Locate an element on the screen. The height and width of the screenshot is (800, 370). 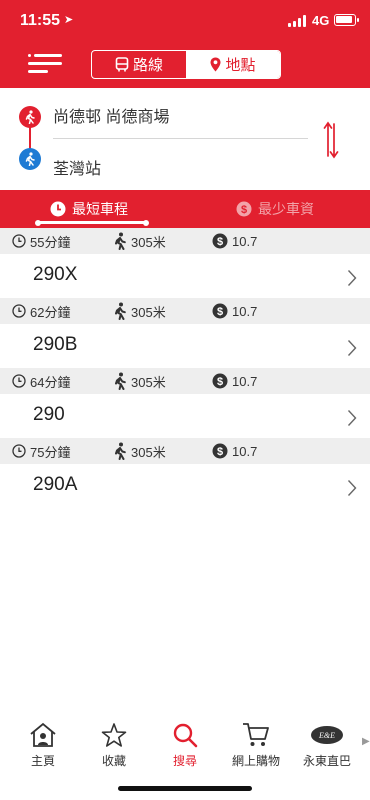
origin-walk-icon is located at coordinates (30, 117).